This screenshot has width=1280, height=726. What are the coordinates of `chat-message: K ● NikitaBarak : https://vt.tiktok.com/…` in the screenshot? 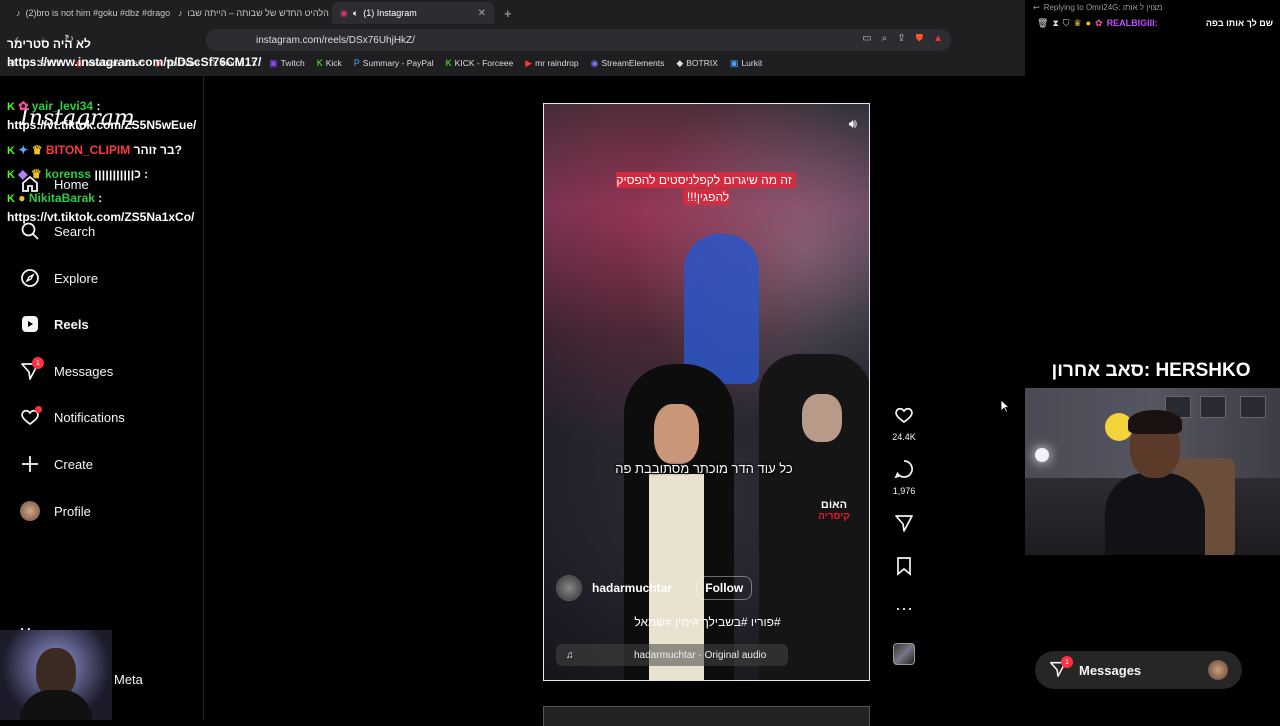 It's located at (129, 207).